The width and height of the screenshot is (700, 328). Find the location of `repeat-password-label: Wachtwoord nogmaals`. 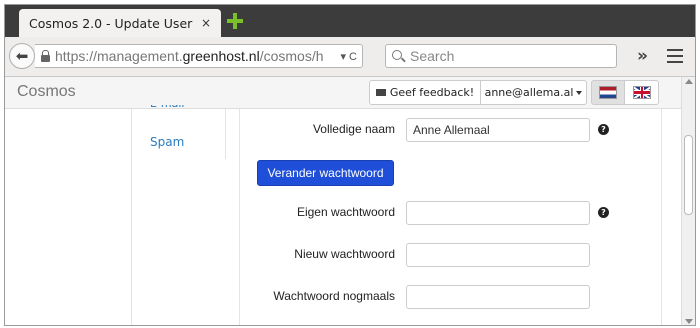

repeat-password-label: Wachtwoord nogmaals is located at coordinates (334, 296).